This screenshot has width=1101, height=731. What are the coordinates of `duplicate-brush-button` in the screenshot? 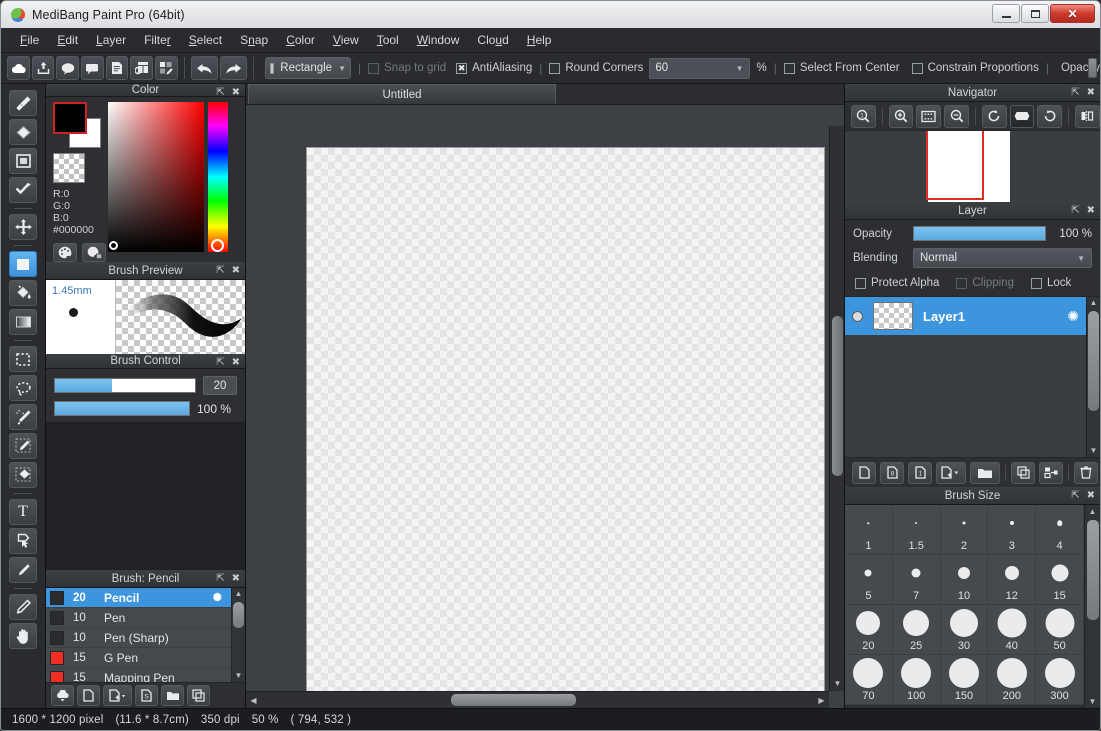 It's located at (198, 695).